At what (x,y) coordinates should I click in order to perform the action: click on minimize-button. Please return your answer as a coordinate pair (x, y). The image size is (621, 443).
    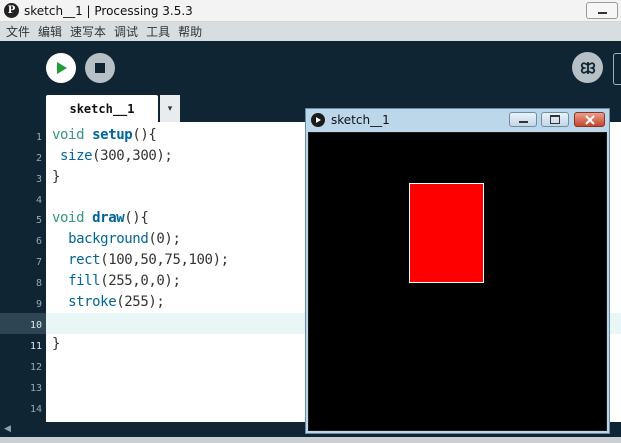
    Looking at the image, I should click on (602, 10).